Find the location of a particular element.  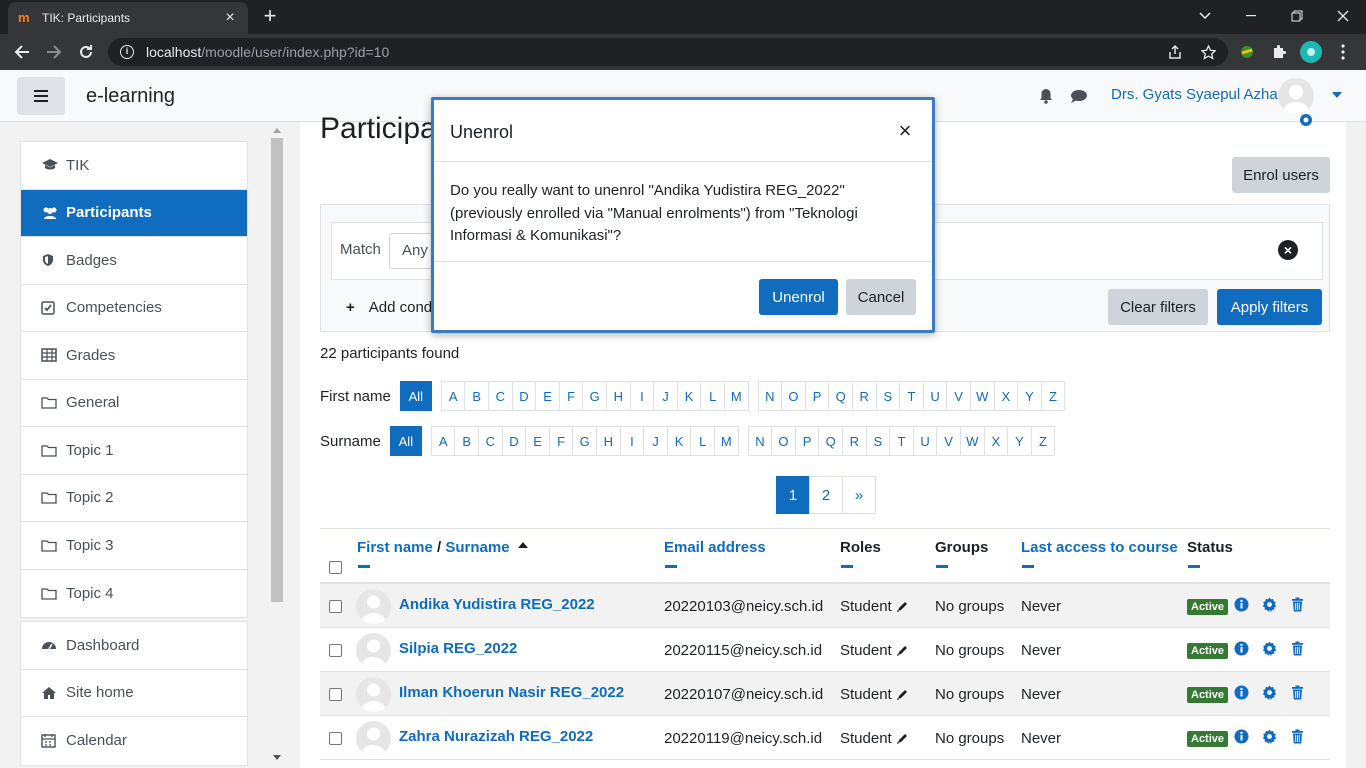

dialog-header: Unenrol × is located at coordinates (683, 131).